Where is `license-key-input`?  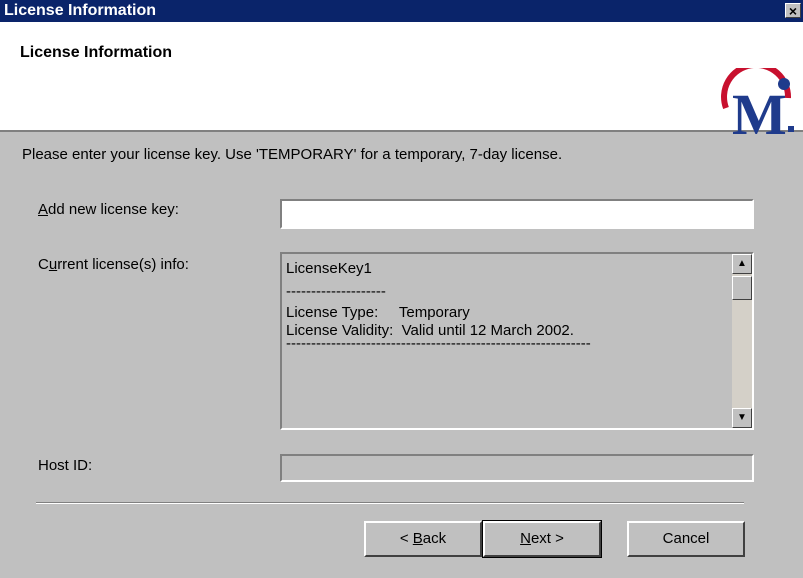
license-key-input is located at coordinates (517, 214).